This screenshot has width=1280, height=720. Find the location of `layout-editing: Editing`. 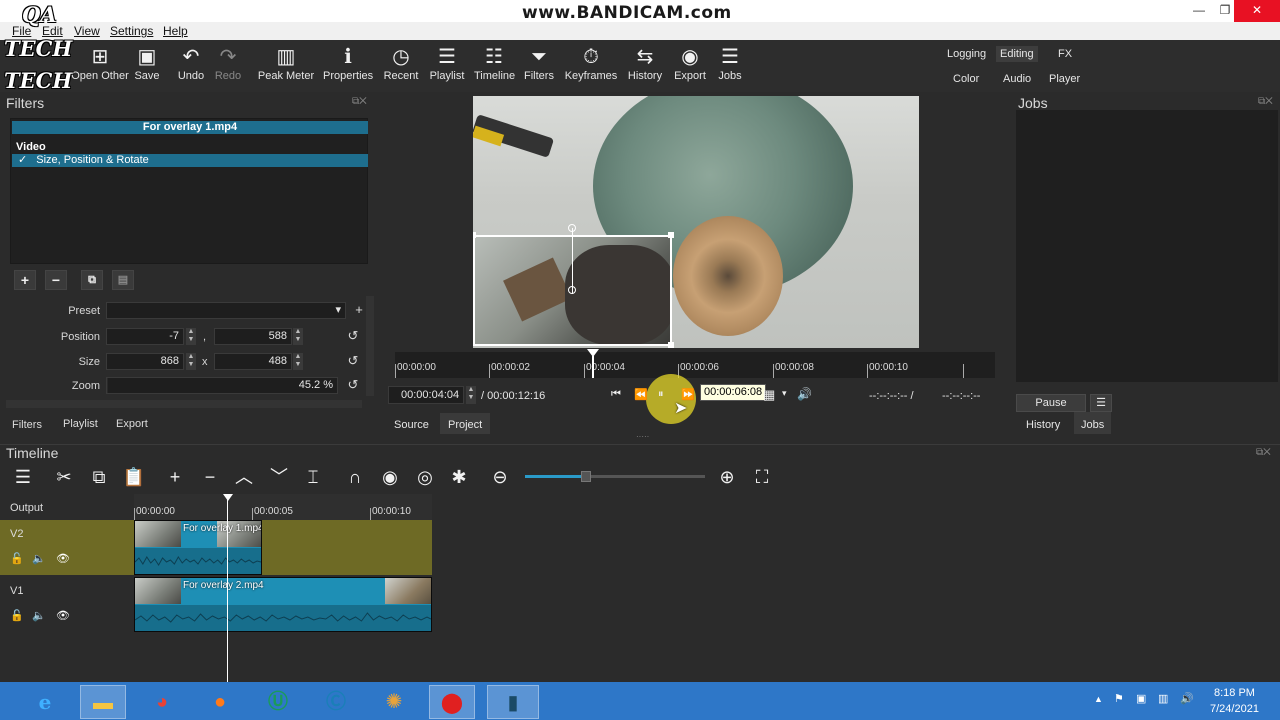

layout-editing: Editing is located at coordinates (1017, 54).